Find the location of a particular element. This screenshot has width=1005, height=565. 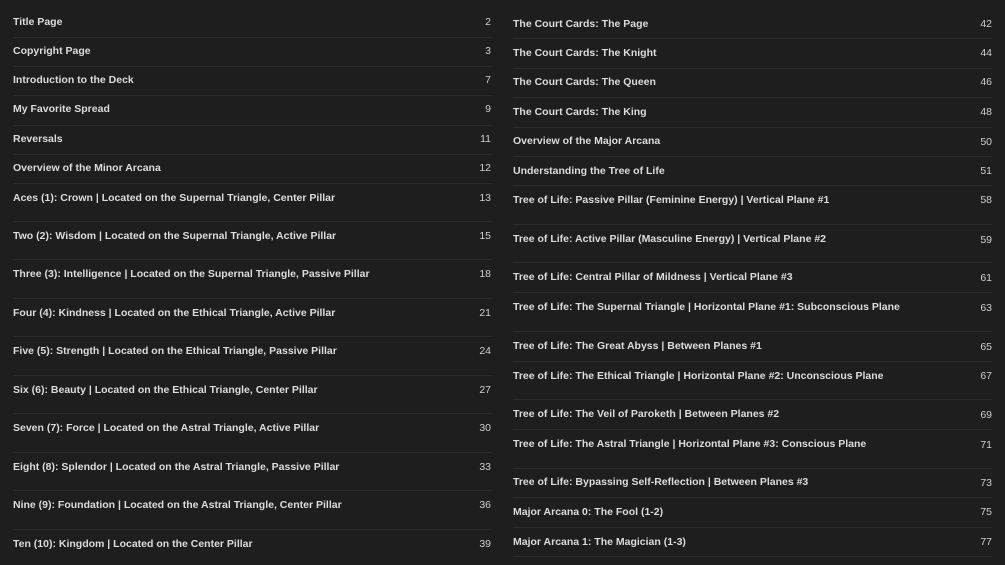

toc-entry-page: 15 is located at coordinates (485, 236).